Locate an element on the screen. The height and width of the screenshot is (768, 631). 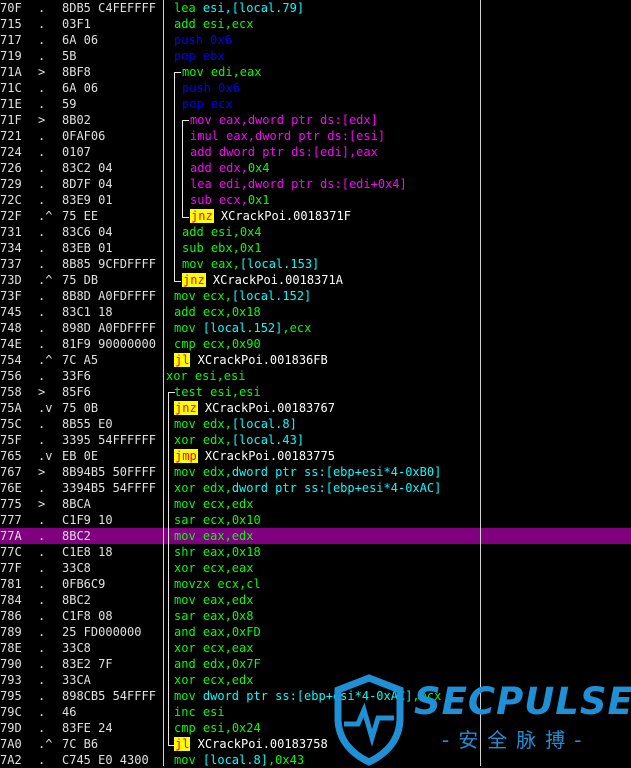
row-address: 717 is located at coordinates (11, 40).